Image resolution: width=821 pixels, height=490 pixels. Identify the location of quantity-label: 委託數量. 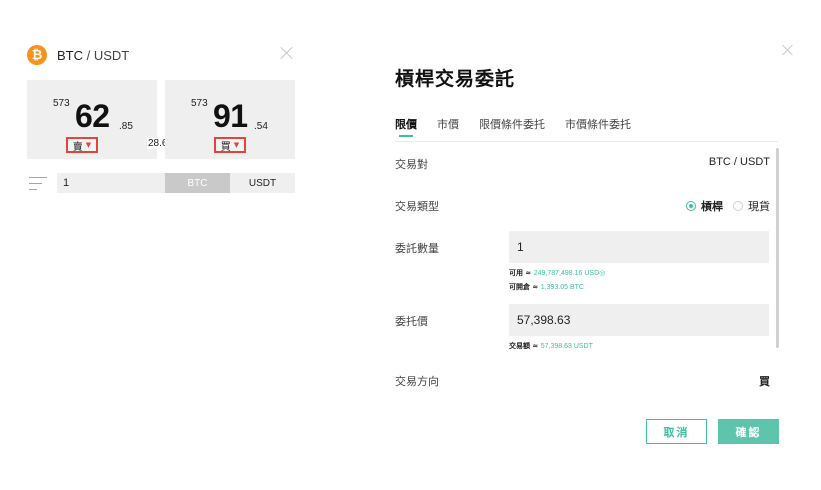
(417, 248).